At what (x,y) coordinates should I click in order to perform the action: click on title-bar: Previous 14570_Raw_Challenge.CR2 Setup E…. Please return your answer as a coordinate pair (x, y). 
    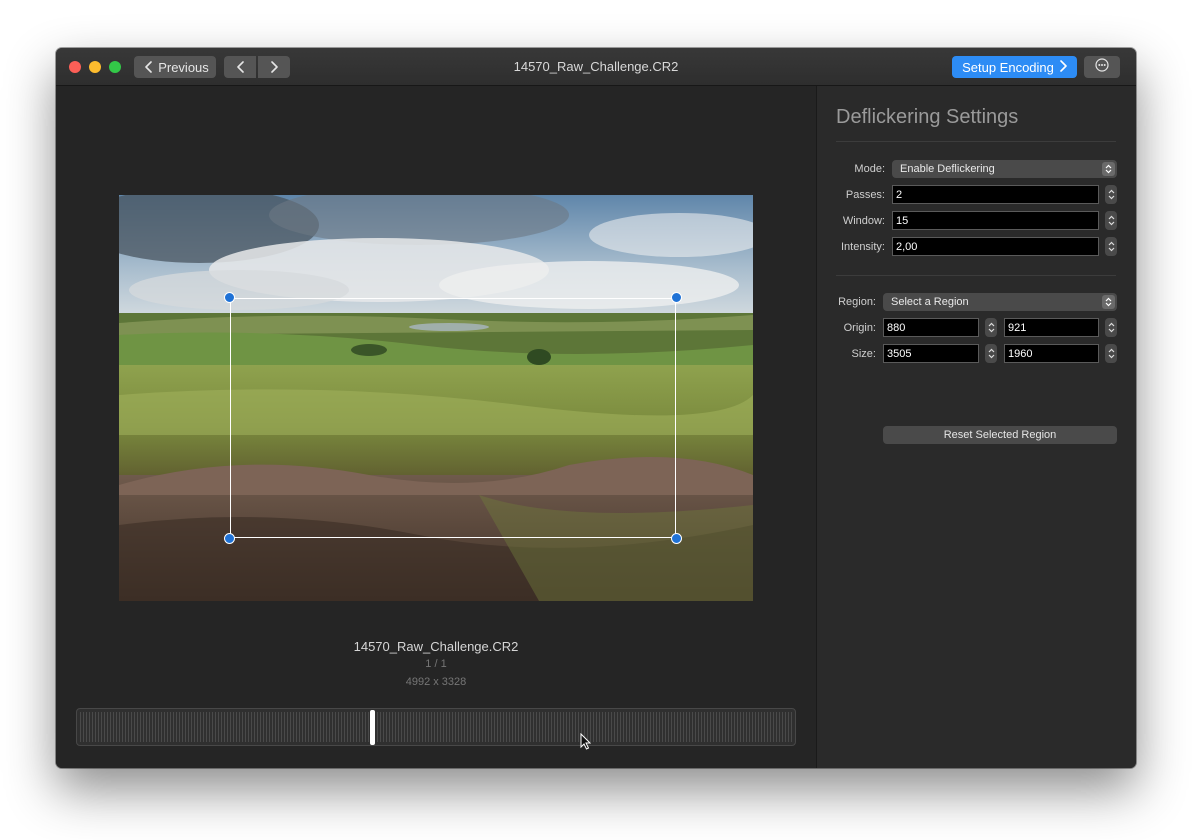
    Looking at the image, I should click on (596, 67).